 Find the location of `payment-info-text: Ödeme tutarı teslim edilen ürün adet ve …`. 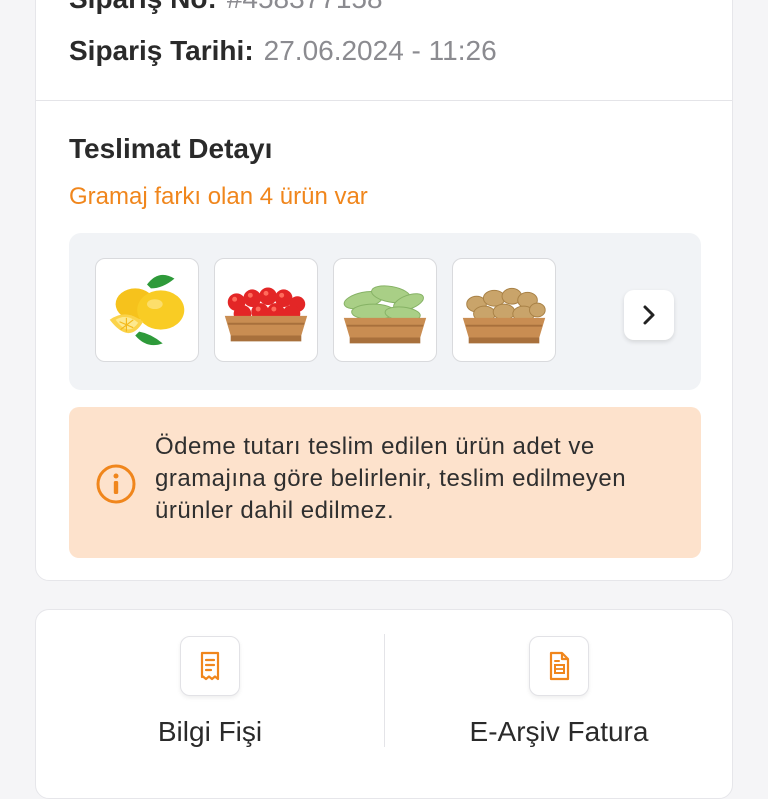

payment-info-text: Ödeme tutarı teslim edilen ürün adet ve … is located at coordinates (391, 478).